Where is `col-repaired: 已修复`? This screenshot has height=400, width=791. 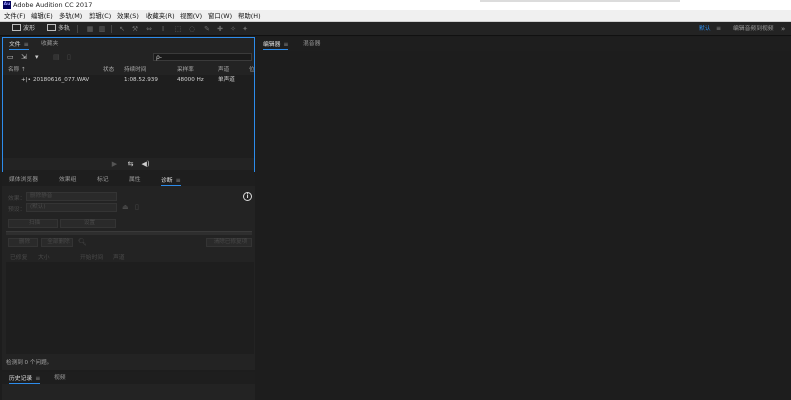 col-repaired: 已修复 is located at coordinates (19, 258).